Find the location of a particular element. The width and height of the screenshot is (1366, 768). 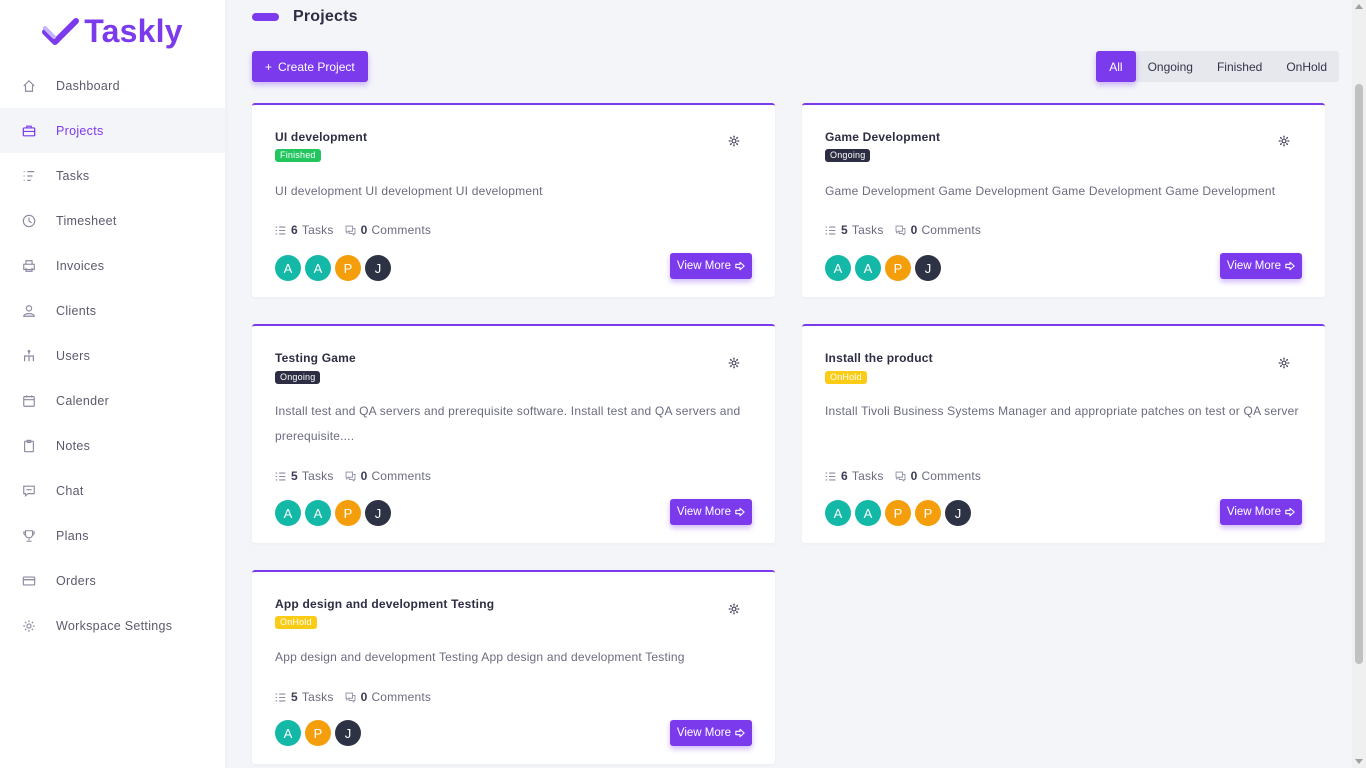

chat-icon is located at coordinates (29, 491).